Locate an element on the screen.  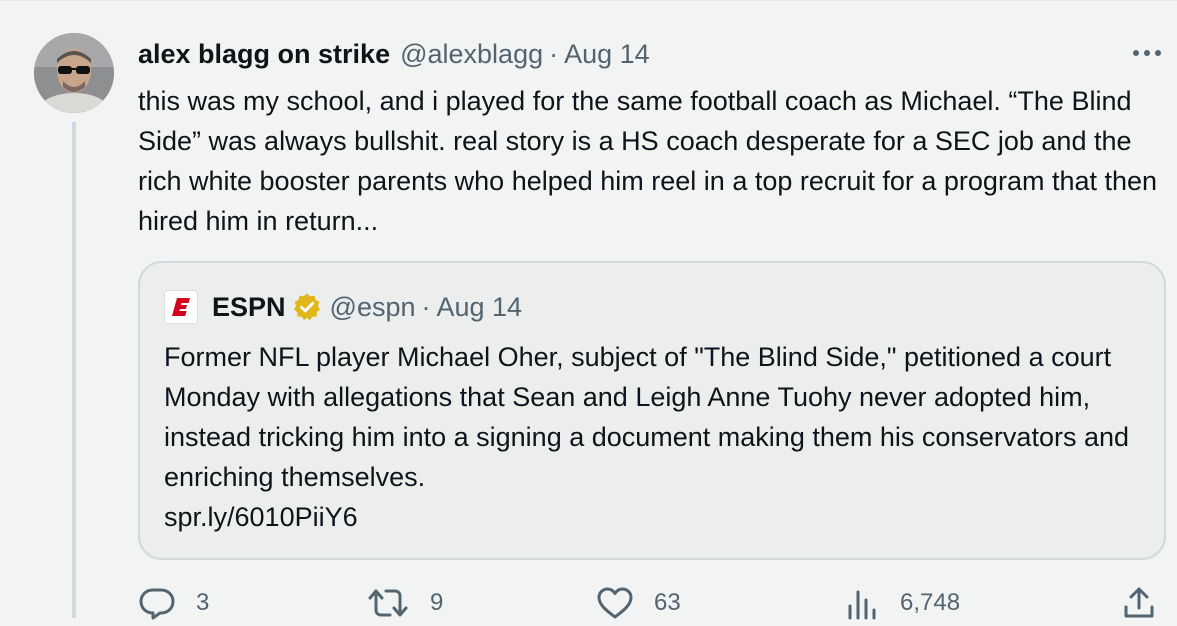
quoted-tweet-date: Aug 14 is located at coordinates (480, 307).